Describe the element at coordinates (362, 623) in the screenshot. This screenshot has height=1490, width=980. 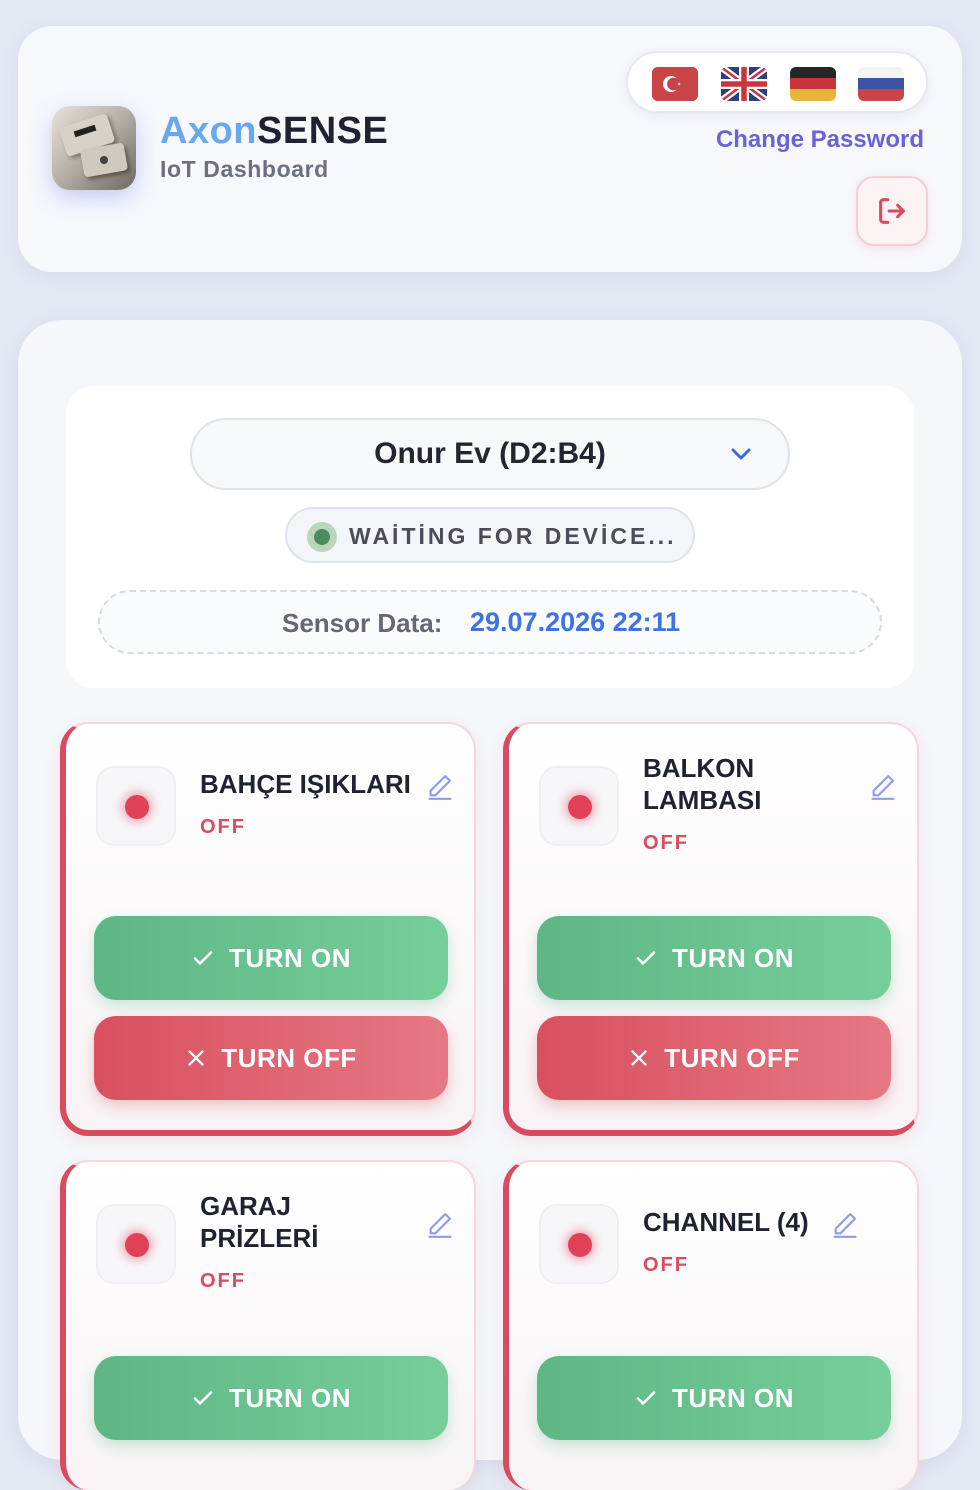
I see `sensor-data-label: Sensor Data:` at that location.